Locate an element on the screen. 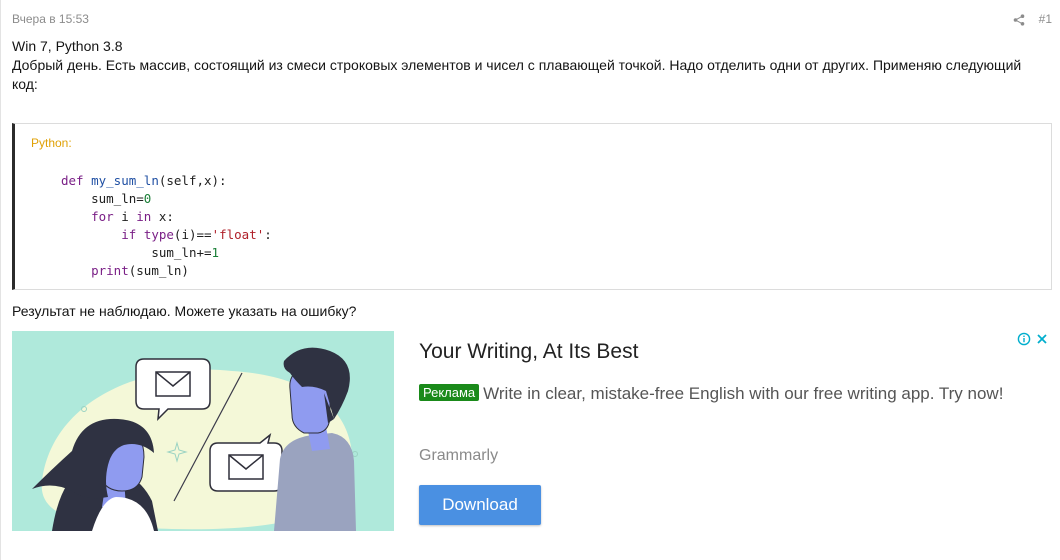  info-icon is located at coordinates (1024, 339).